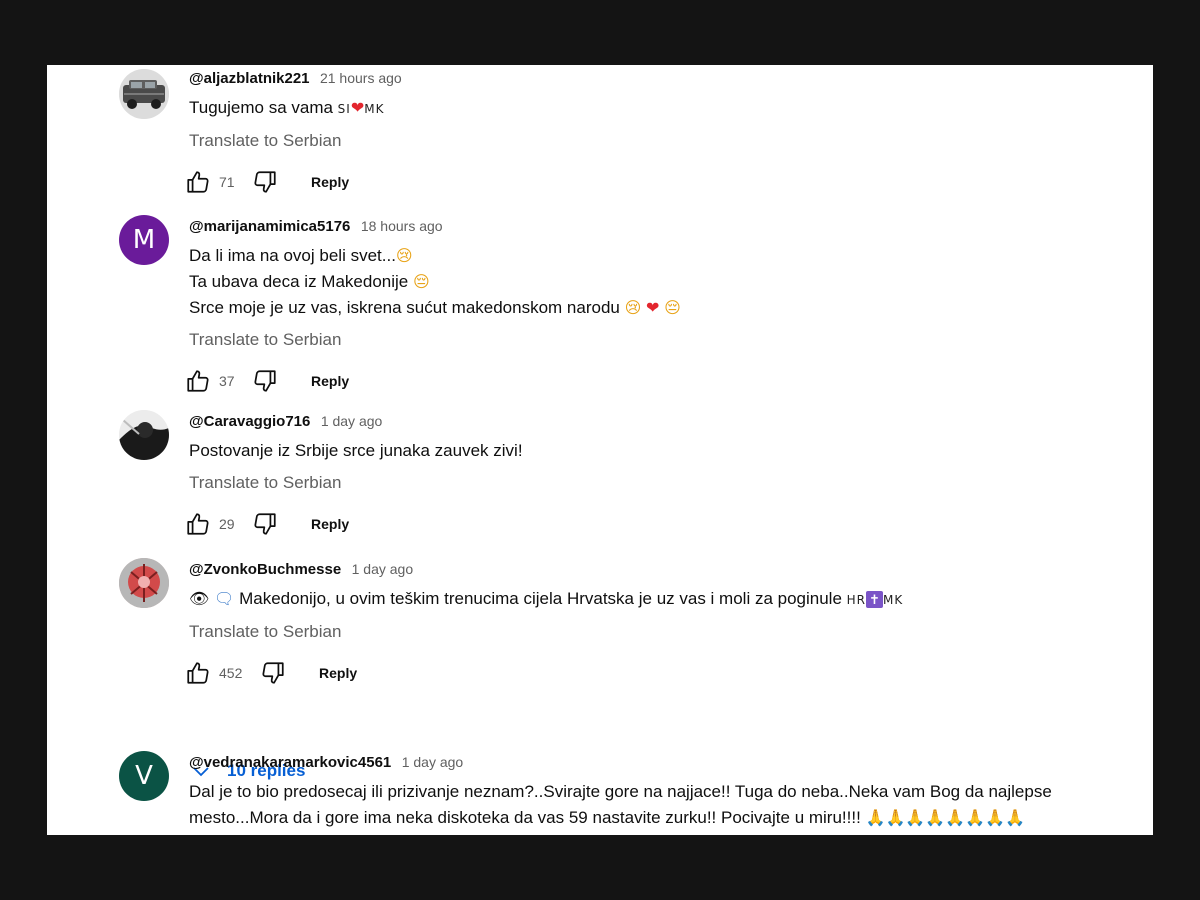  I want to click on comment-timestamp: 21 hours ago, so click(361, 78).